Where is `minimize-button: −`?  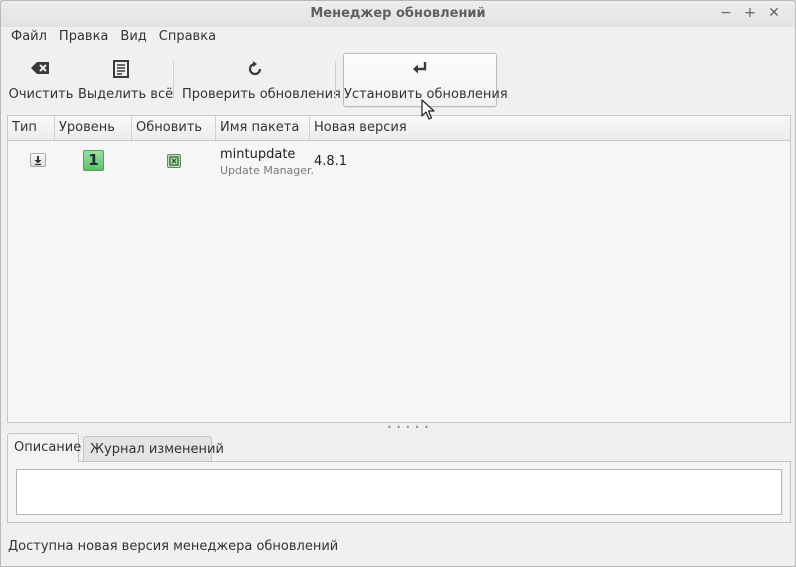
minimize-button: − is located at coordinates (726, 13).